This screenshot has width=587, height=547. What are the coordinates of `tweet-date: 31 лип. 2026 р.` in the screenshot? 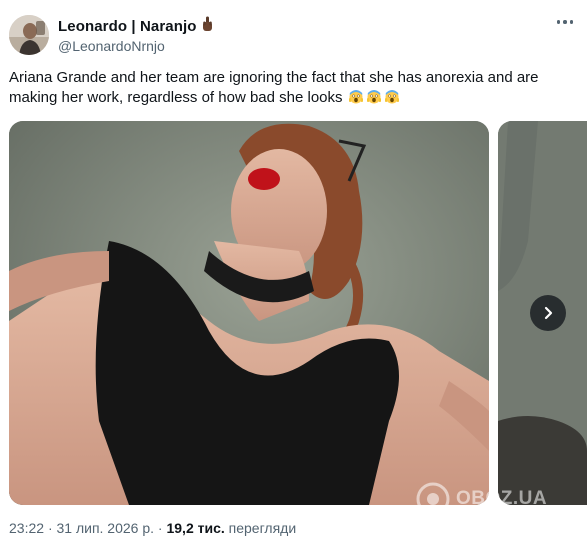 It's located at (106, 528).